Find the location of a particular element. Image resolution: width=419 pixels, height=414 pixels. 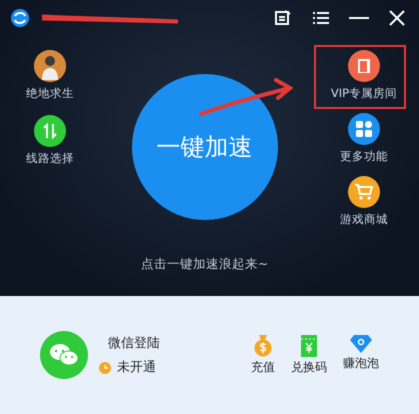

route-button is located at coordinates (50, 131).